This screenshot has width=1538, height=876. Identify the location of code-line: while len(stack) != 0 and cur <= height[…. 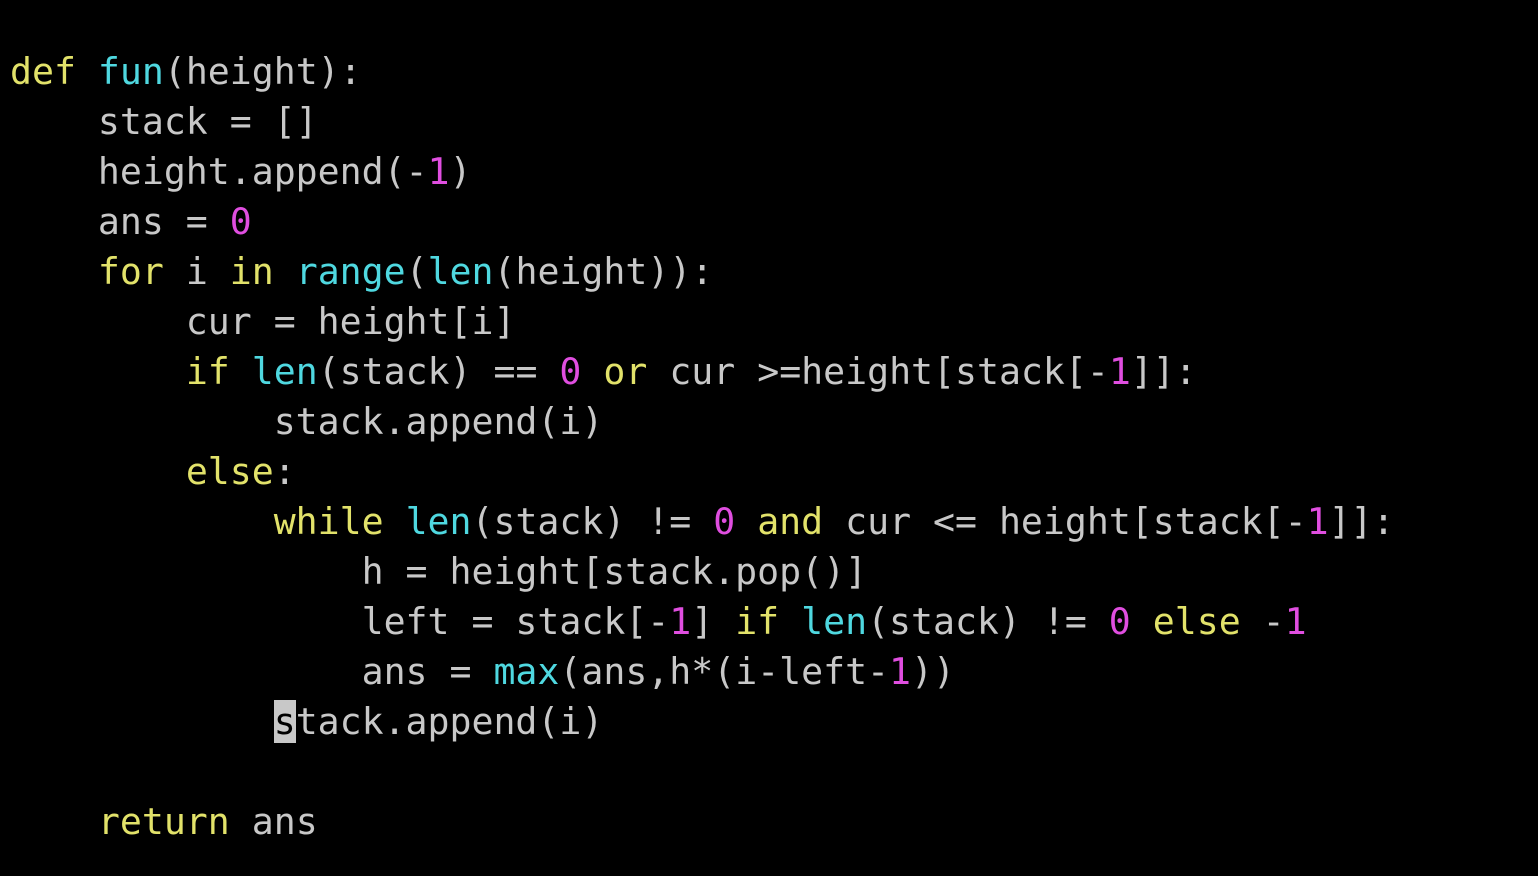
(702, 522).